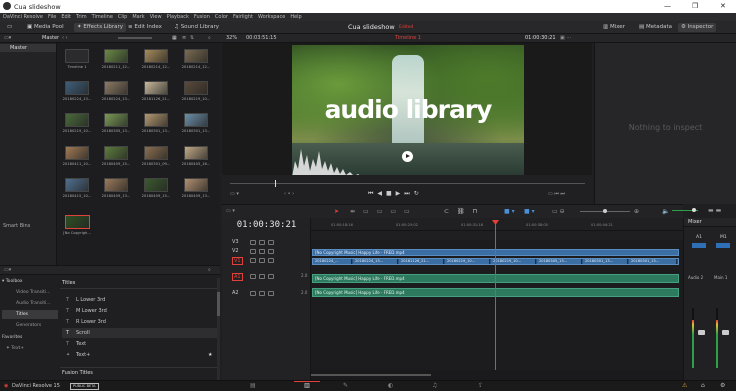  I want to click on favorite-star-icon: ★, so click(210, 355).